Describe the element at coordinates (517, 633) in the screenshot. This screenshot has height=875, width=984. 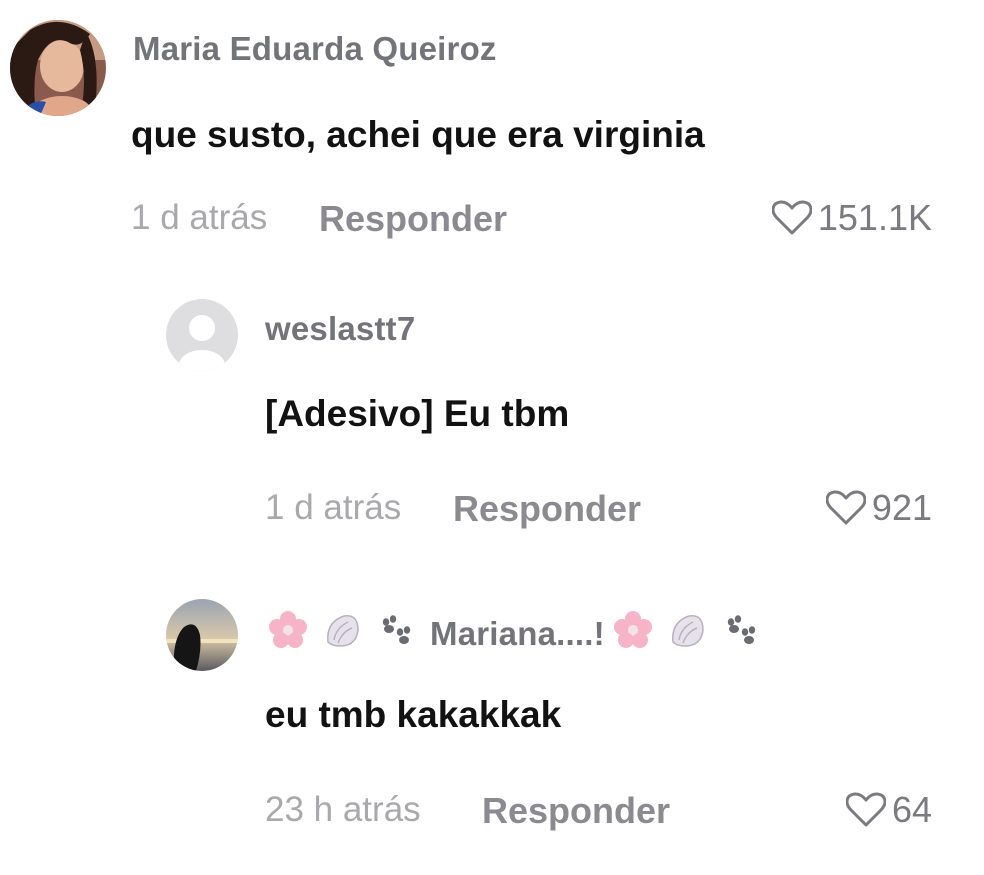
I see `username-label: Mariana....!` at that location.